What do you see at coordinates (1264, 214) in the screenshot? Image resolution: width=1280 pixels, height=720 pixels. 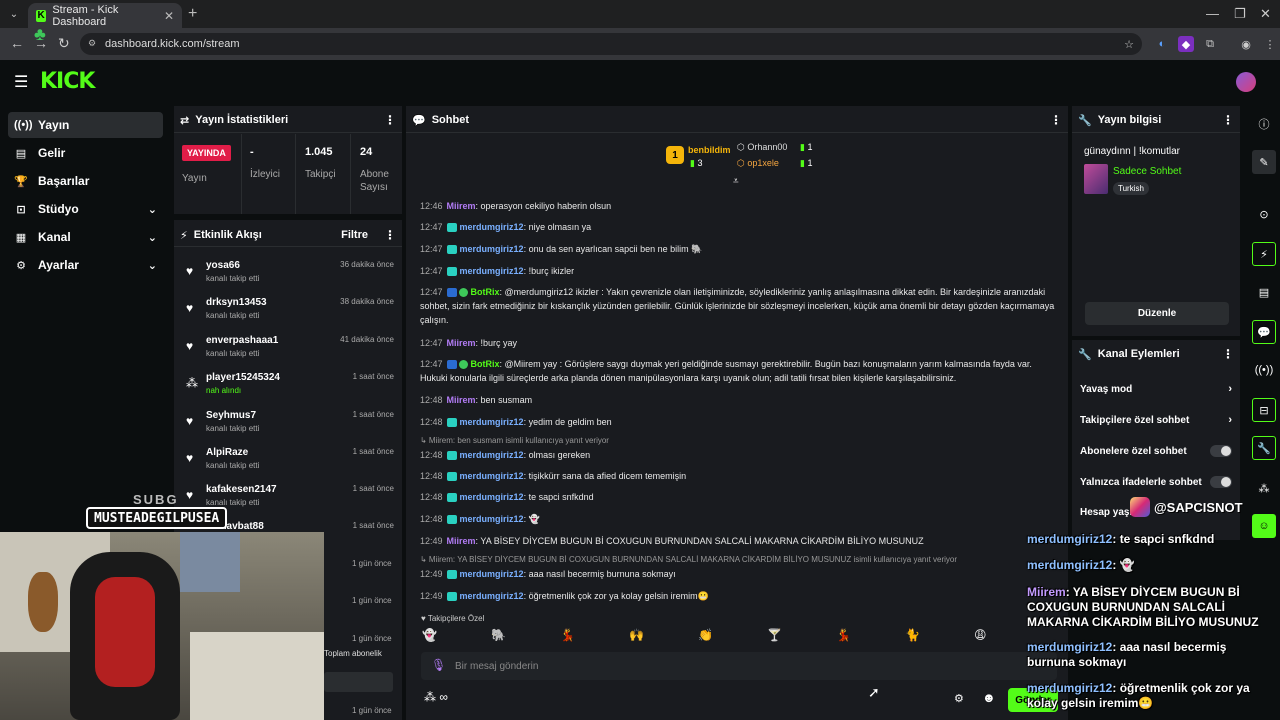 I see `capture-icon: ⊙` at bounding box center [1264, 214].